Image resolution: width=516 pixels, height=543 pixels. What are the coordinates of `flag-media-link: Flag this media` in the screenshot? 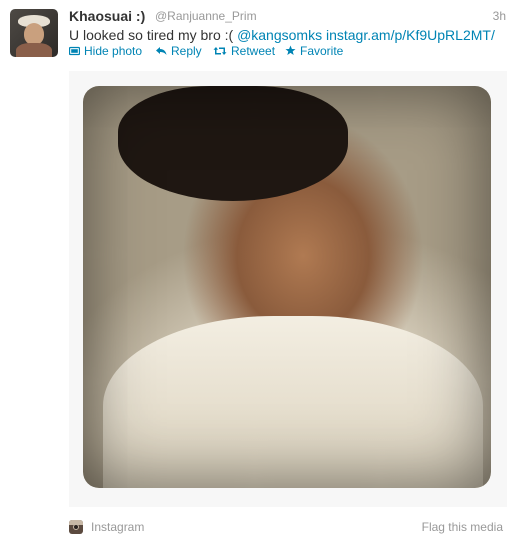 It's located at (462, 527).